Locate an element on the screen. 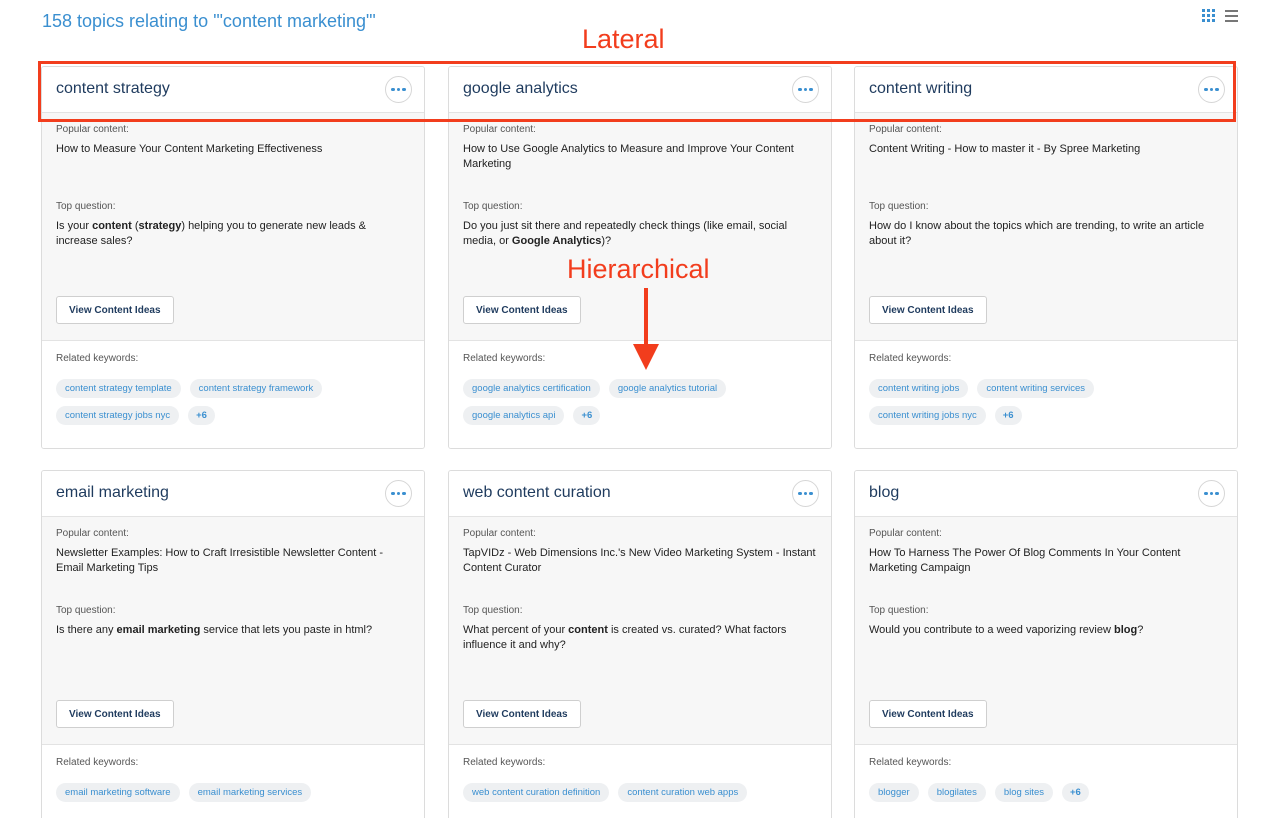 The height and width of the screenshot is (818, 1276). topic-title: content writing is located at coordinates (920, 89).